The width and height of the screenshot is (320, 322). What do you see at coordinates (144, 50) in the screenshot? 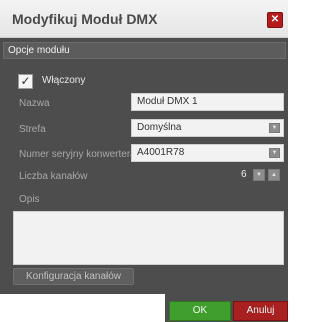
I see `section-header: Opcje modułu` at bounding box center [144, 50].